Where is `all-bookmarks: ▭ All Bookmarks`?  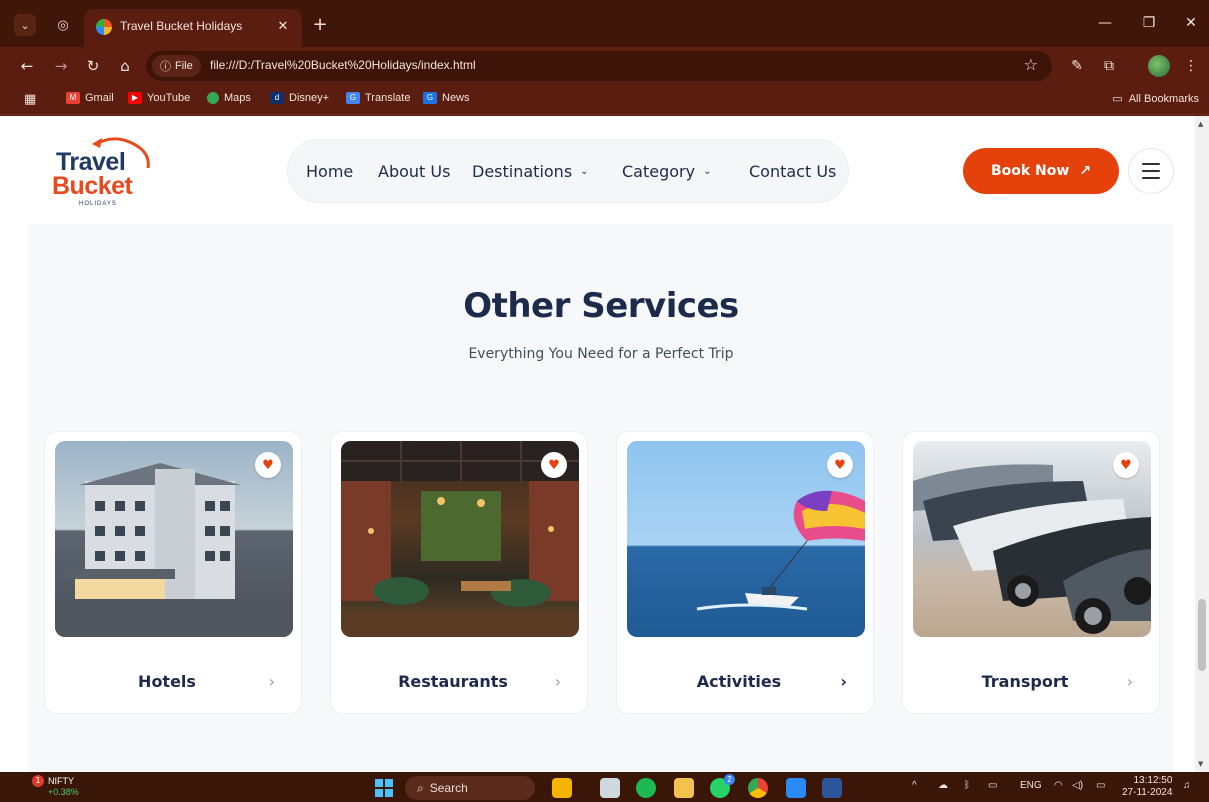 all-bookmarks: ▭ All Bookmarks is located at coordinates (1155, 99).